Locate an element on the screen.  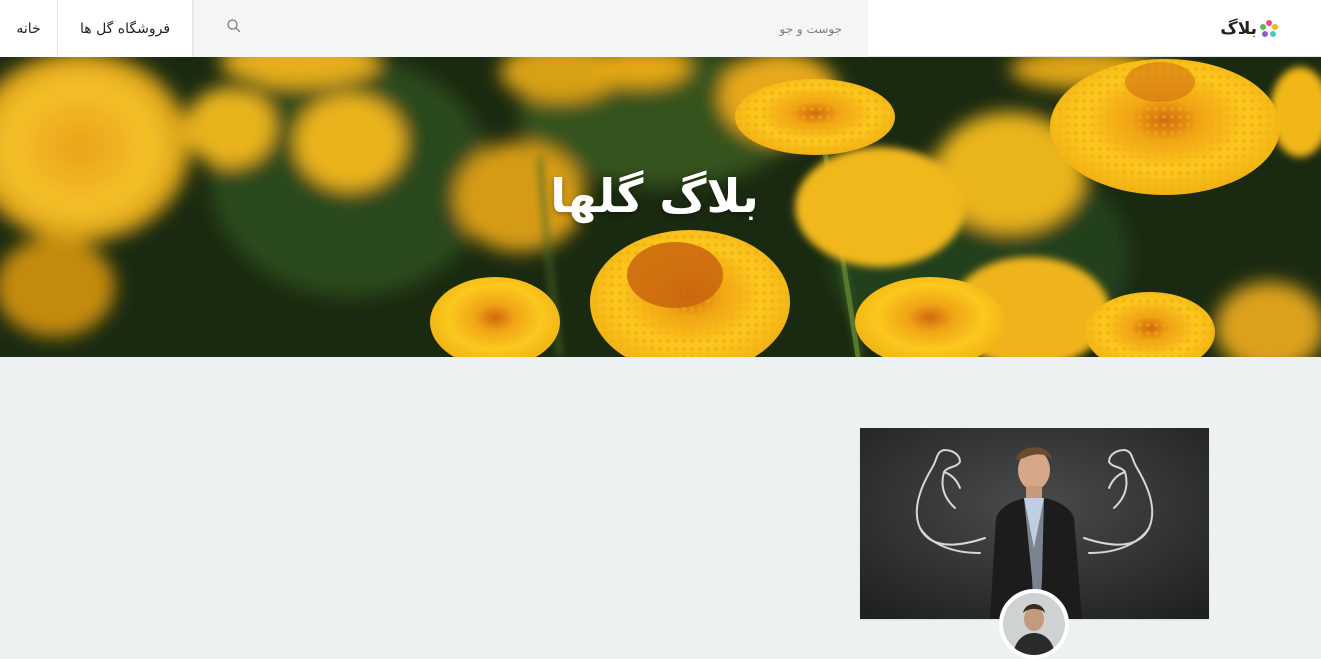
brand: بلاگ is located at coordinates (1249, 29).